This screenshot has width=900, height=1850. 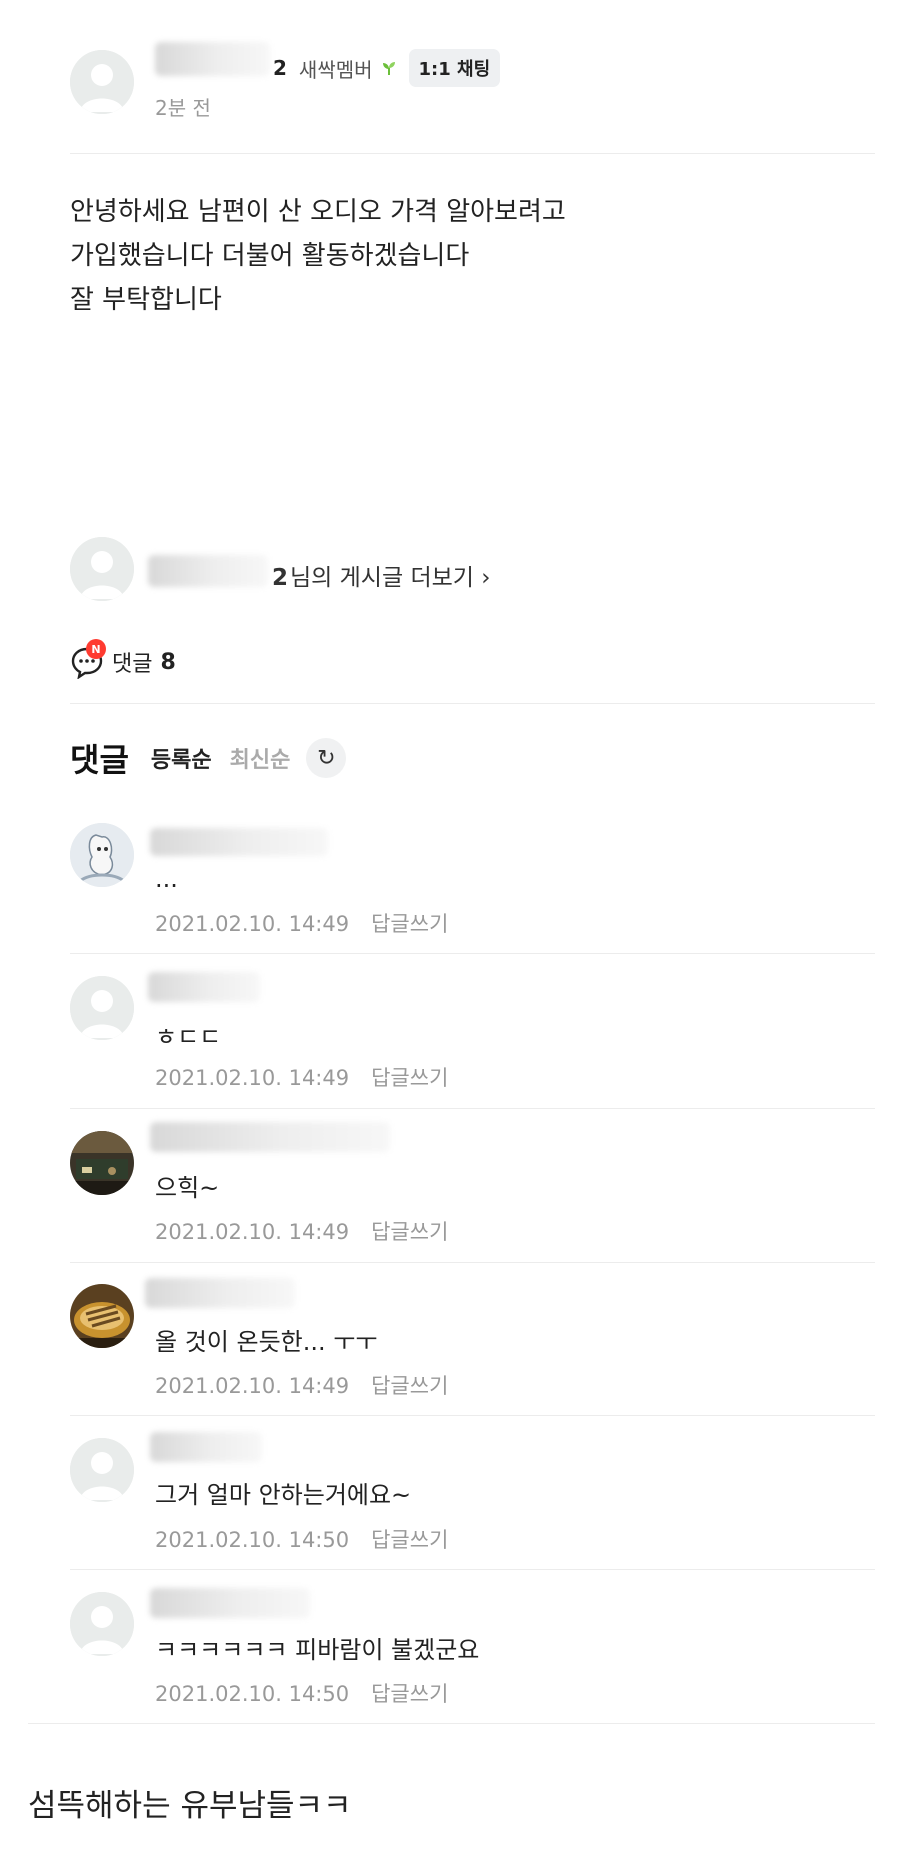 What do you see at coordinates (132, 664) in the screenshot?
I see `comment-count-label: 댓글` at bounding box center [132, 664].